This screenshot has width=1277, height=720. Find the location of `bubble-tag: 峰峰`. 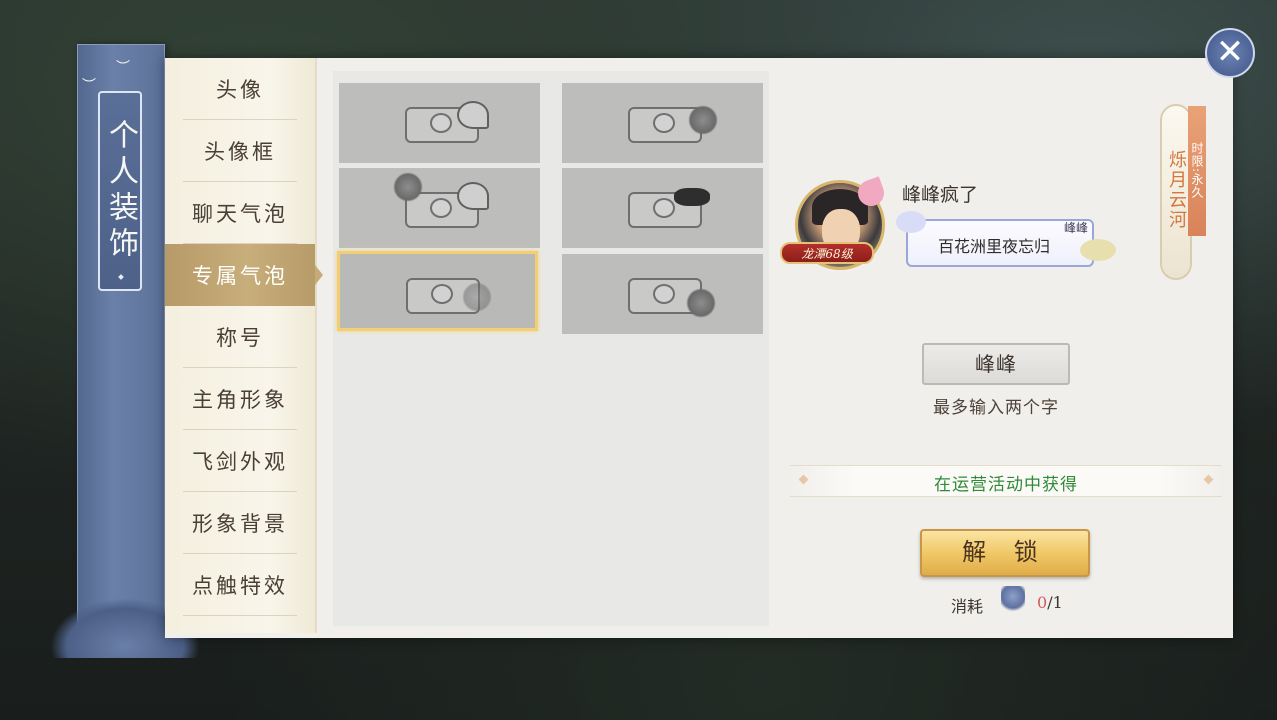

bubble-tag: 峰峰 is located at coordinates (1075, 228).